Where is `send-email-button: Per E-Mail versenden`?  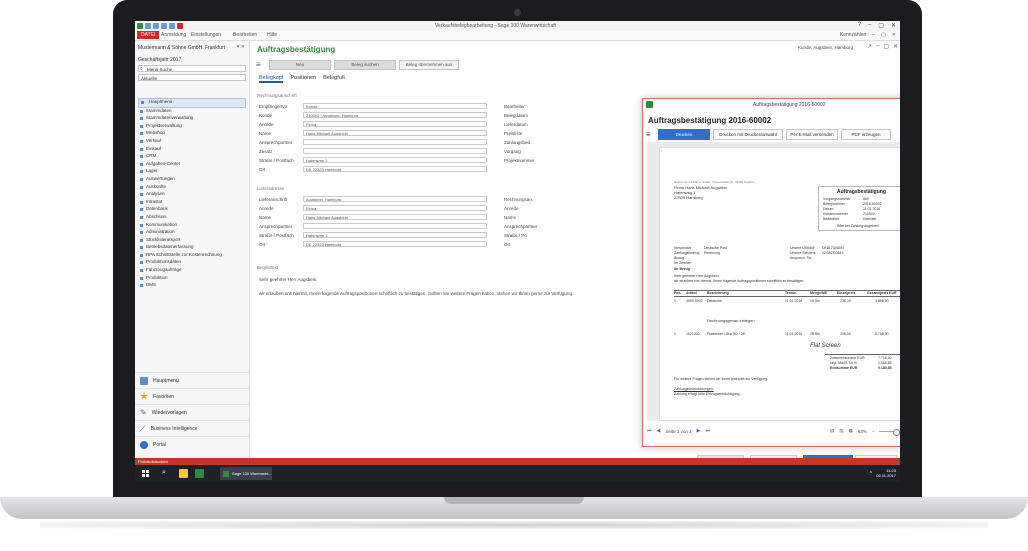
send-email-button: Per E-Mail versenden is located at coordinates (812, 134).